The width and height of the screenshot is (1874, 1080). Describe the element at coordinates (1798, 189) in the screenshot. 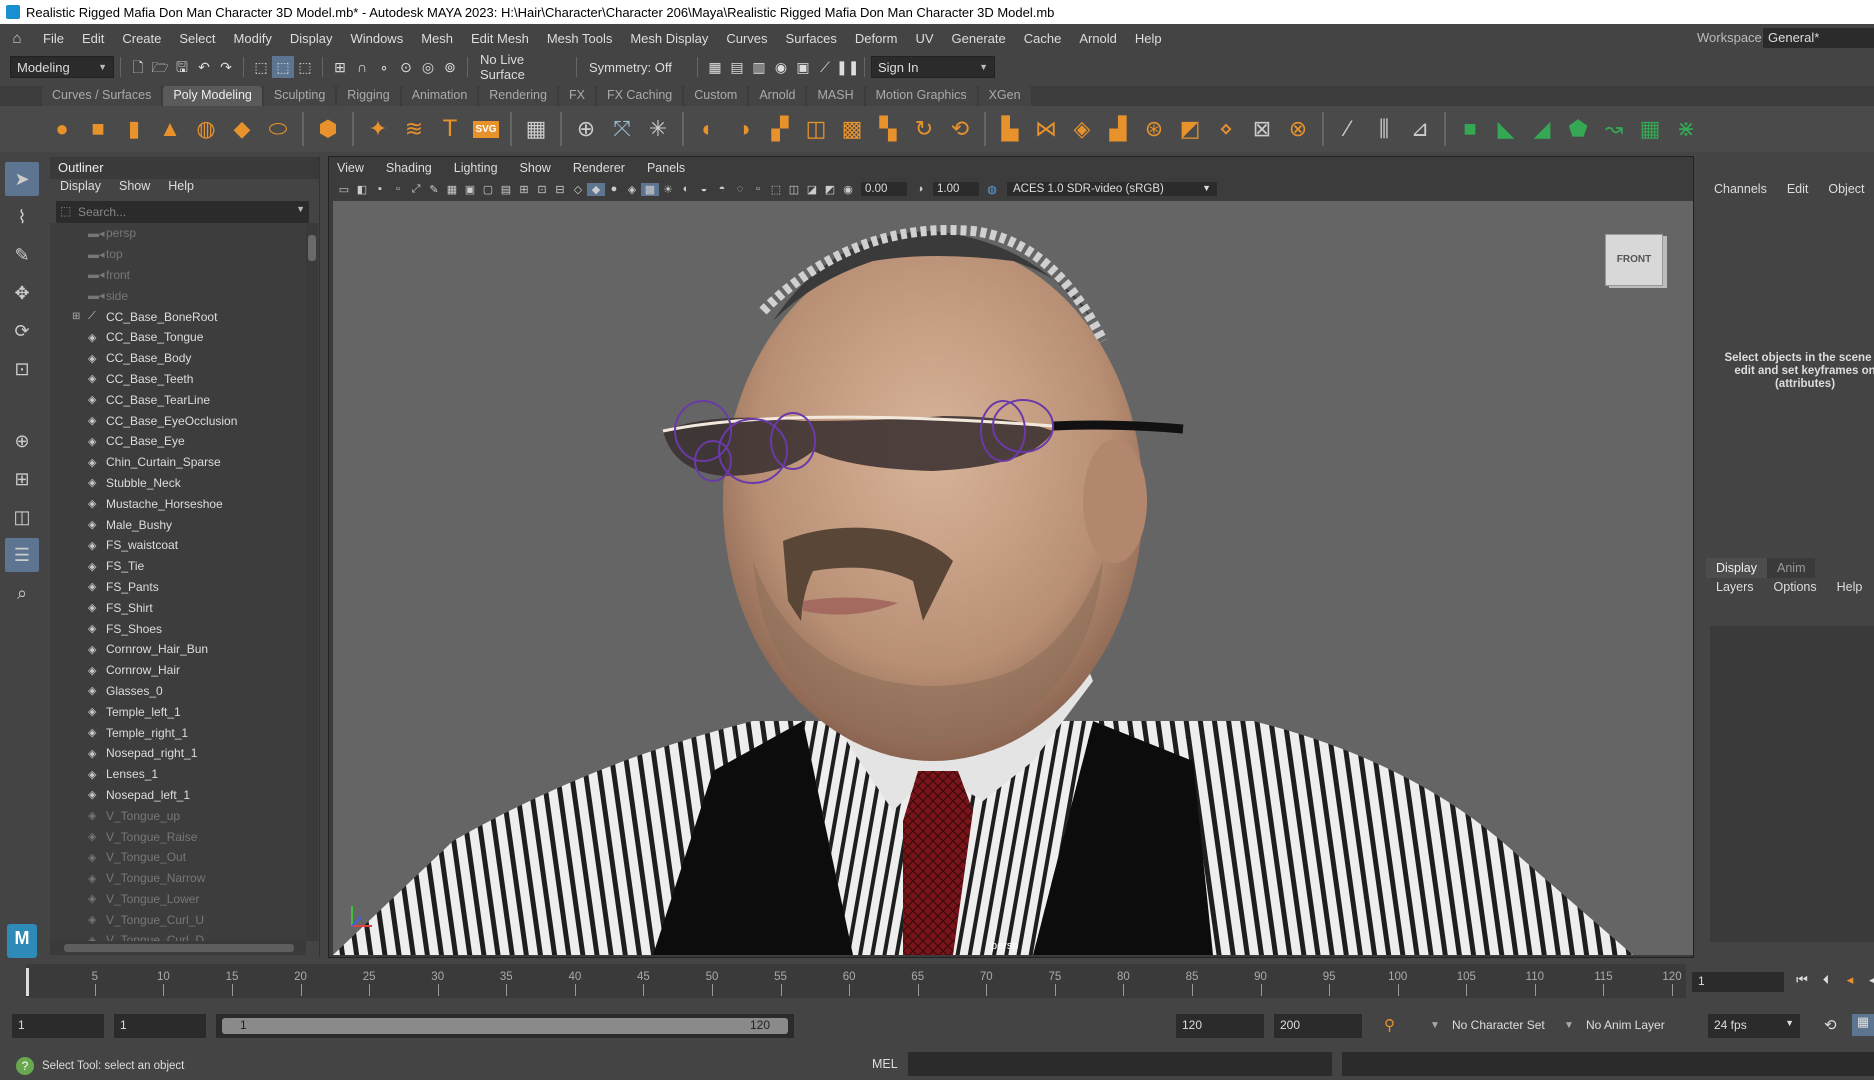

I see `channel-menu-edit: Edit` at that location.